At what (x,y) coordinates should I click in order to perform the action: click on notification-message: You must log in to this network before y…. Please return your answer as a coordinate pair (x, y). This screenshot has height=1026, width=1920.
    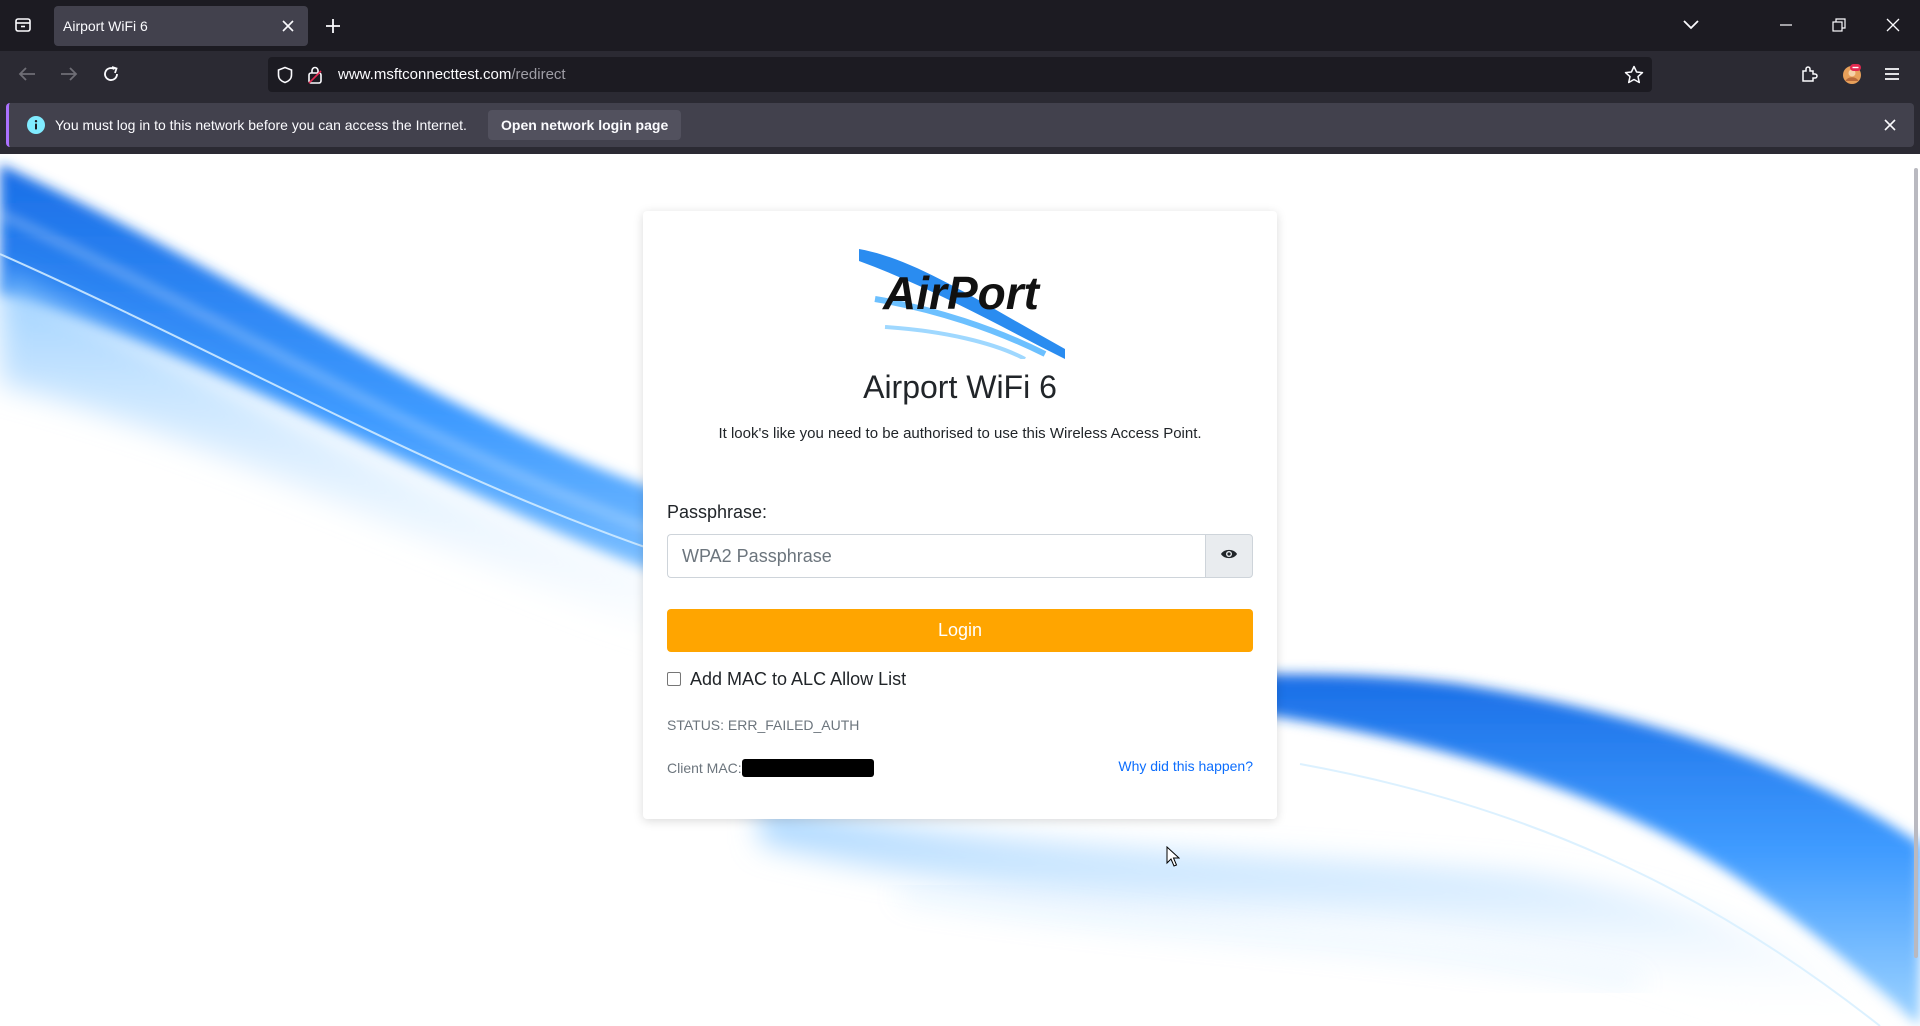
    Looking at the image, I should click on (261, 125).